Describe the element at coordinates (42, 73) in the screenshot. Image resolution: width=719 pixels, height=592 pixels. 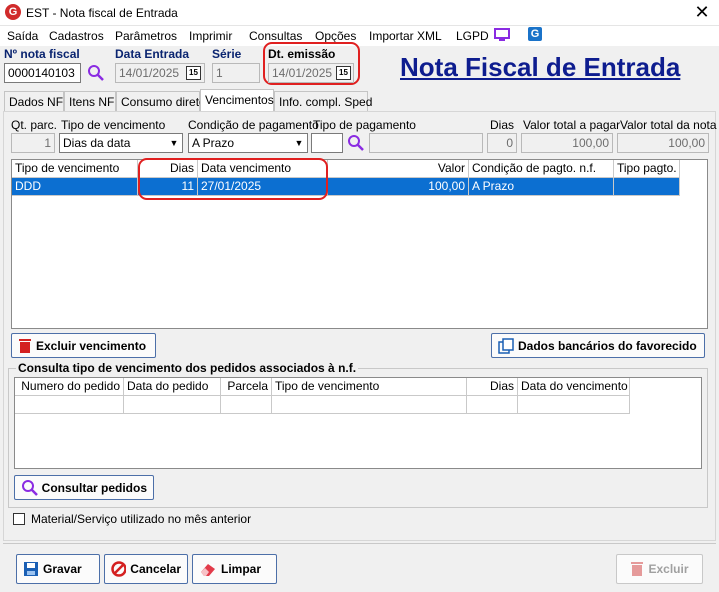
I see `nota-fiscal-input: 0000140103` at that location.